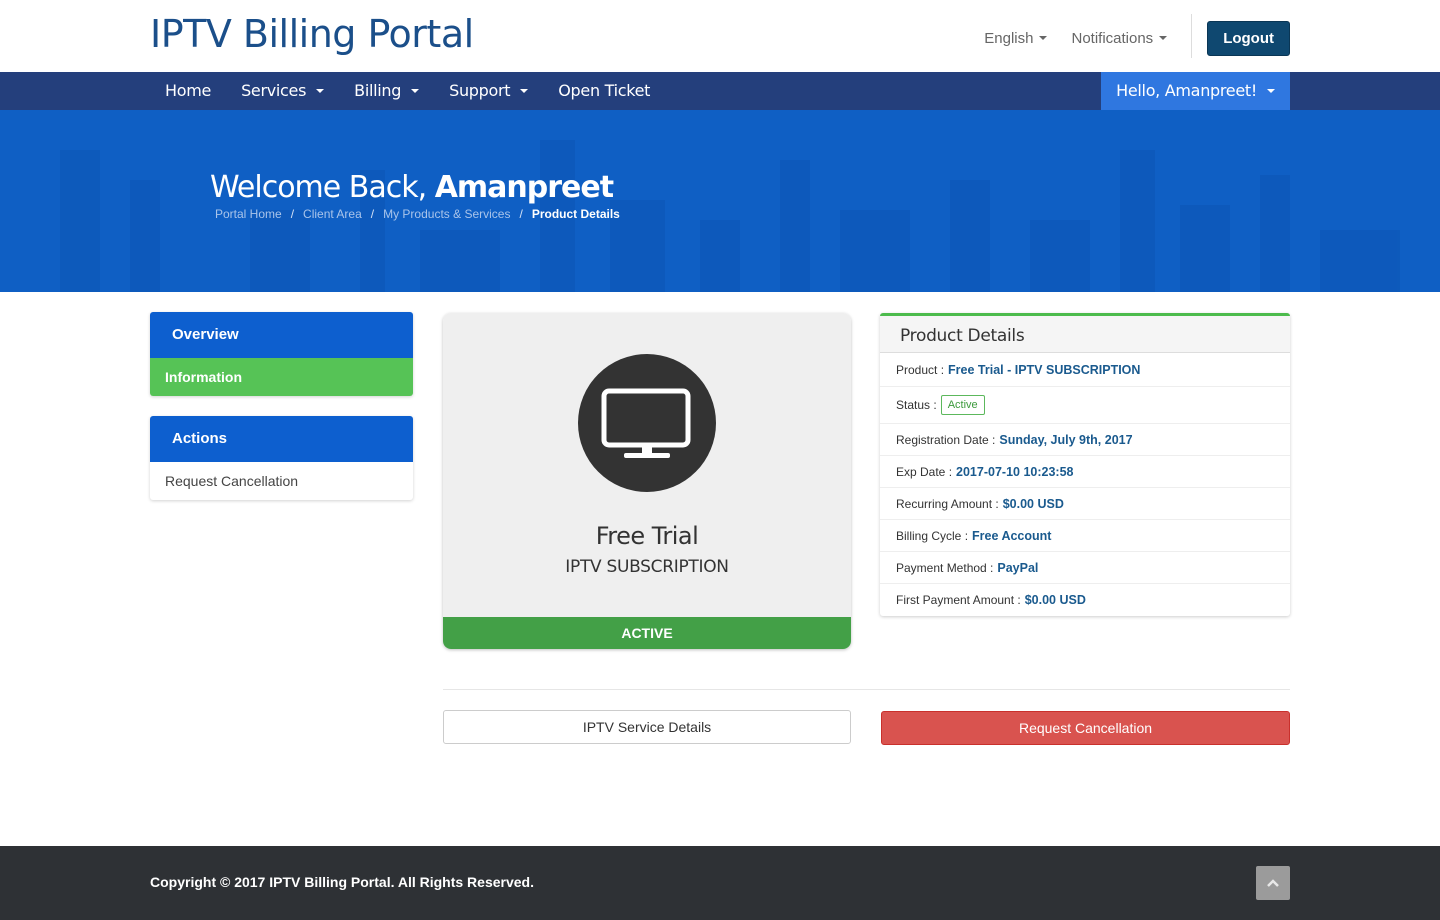 The height and width of the screenshot is (920, 1440). What do you see at coordinates (1085, 334) in the screenshot?
I see `product-details-title: Product Details` at bounding box center [1085, 334].